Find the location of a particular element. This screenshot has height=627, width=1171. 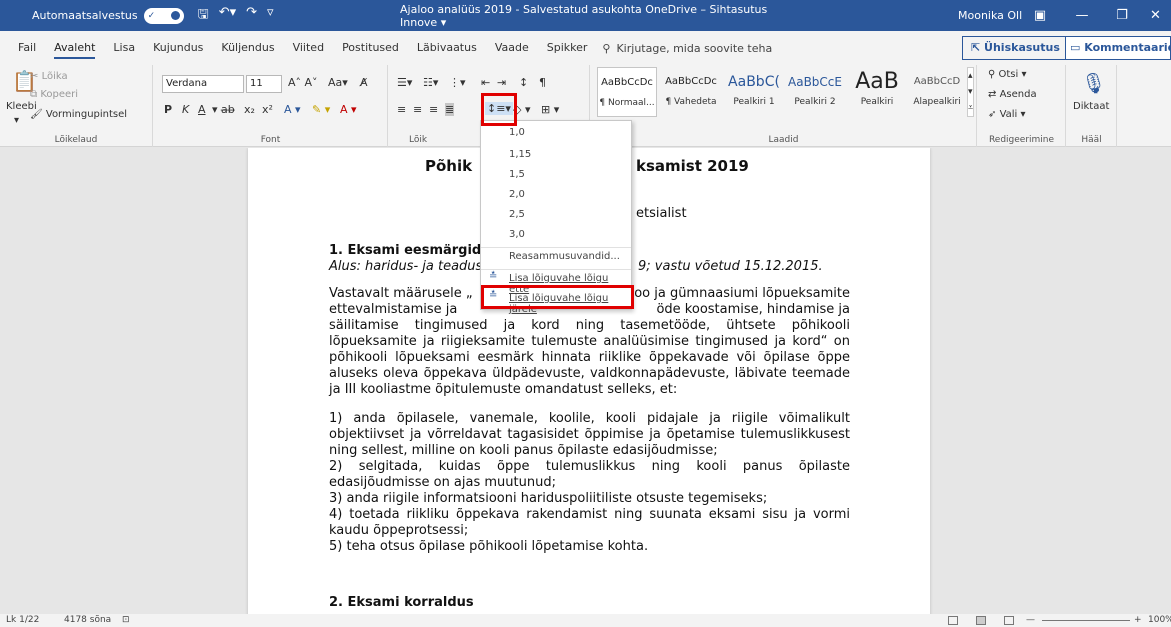

spacing-option-3-0: 3,0 is located at coordinates (517, 234).